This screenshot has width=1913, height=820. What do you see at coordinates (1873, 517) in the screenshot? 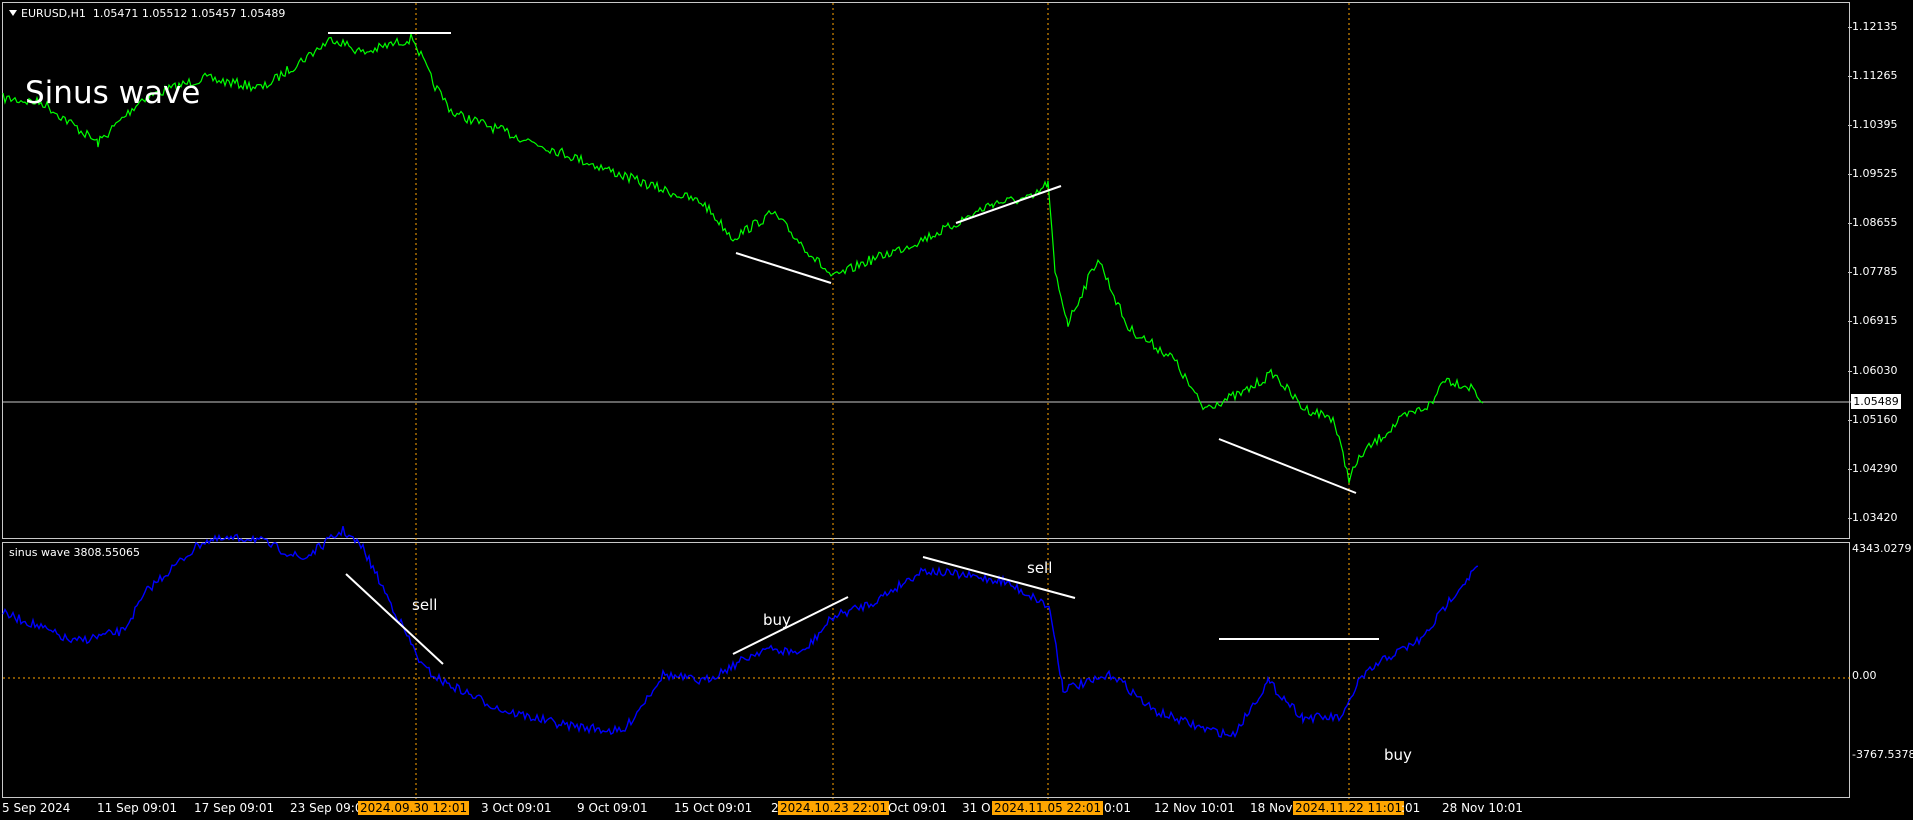
I see `price-tick: 1.03420` at bounding box center [1873, 517].